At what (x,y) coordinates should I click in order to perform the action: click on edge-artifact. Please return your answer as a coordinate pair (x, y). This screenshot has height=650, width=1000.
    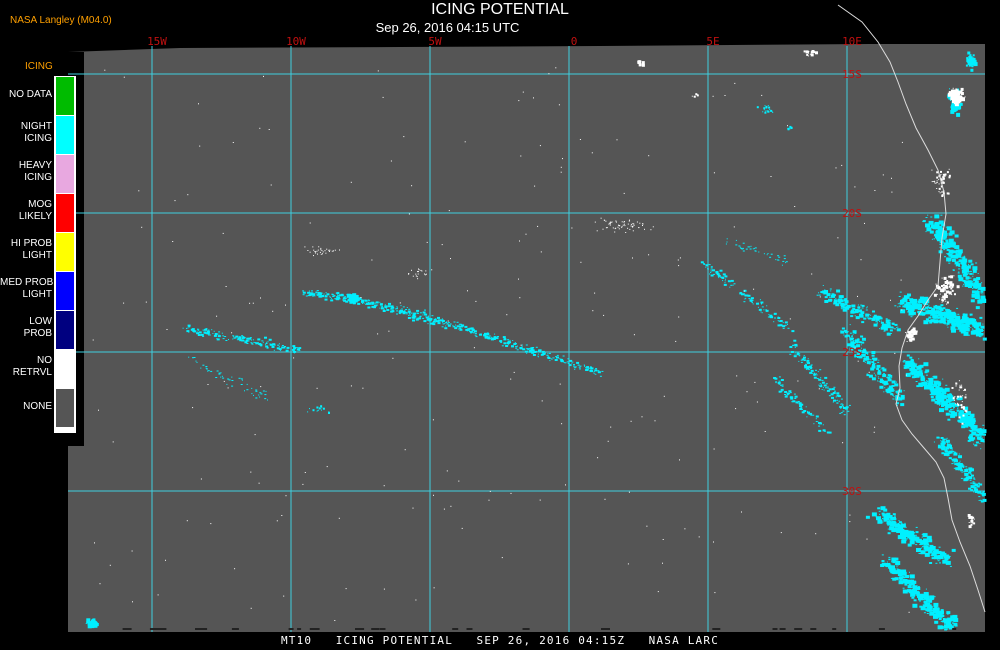
    Looking at the image, I should click on (605, 629).